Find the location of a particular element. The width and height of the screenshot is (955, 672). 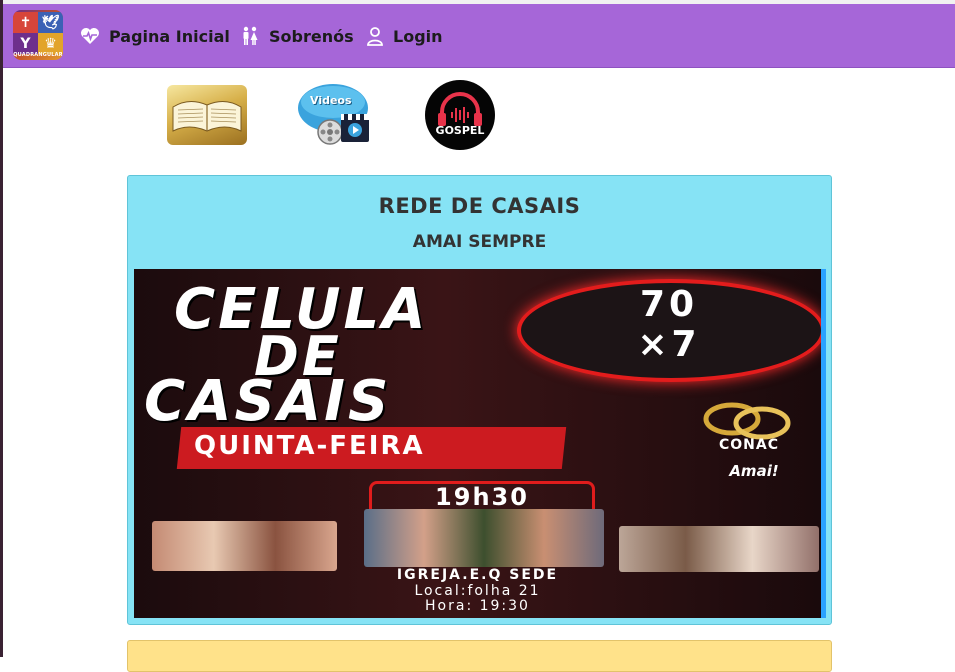

poster-hour: Hora: 19:30 is located at coordinates (477, 606).